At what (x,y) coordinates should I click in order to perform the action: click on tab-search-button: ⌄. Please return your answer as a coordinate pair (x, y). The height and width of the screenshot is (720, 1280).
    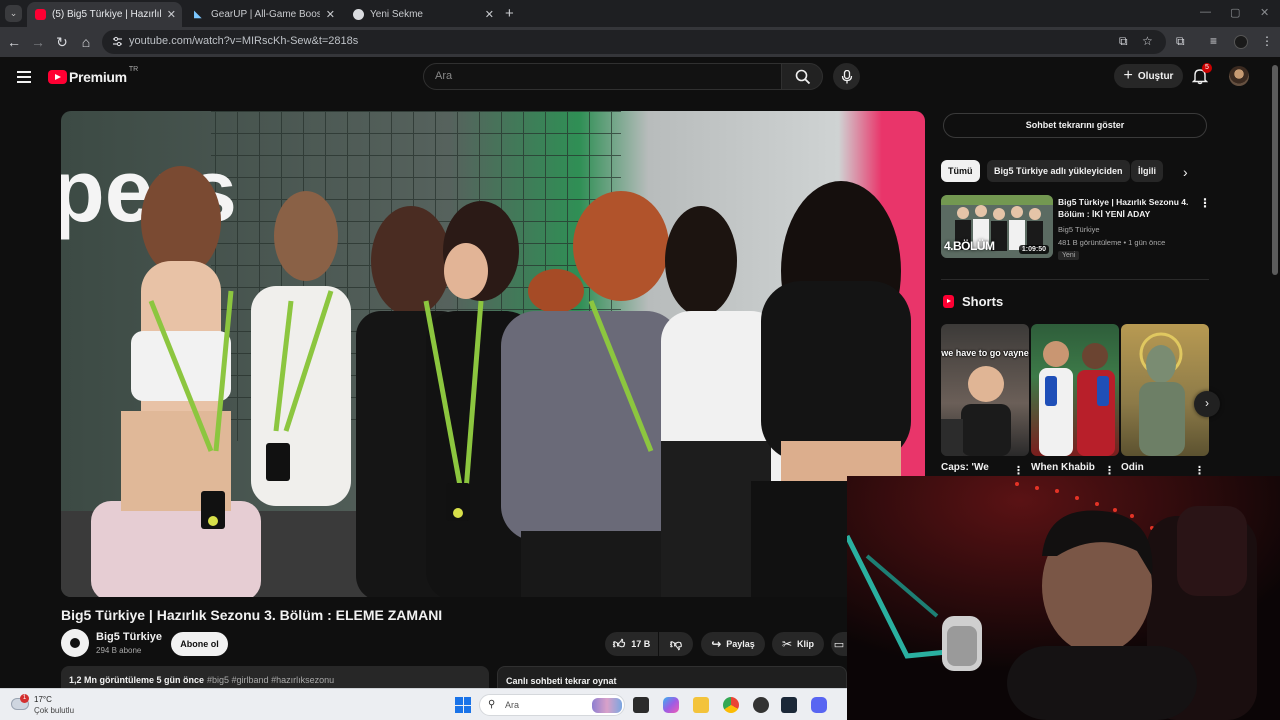
    Looking at the image, I should click on (13, 13).